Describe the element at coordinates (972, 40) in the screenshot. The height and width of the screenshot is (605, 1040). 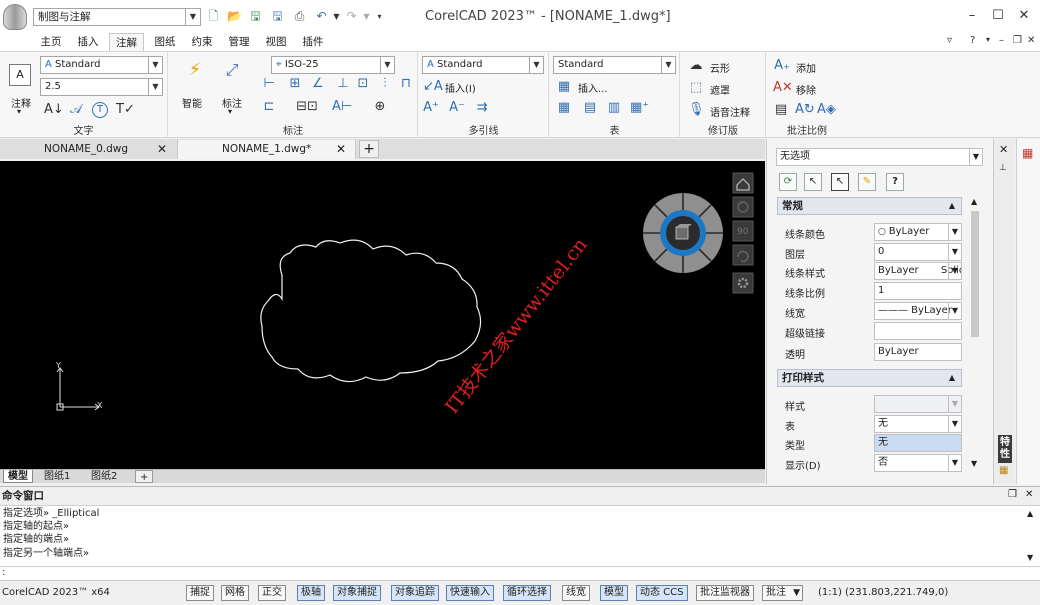
I see `help-icon: ?` at that location.